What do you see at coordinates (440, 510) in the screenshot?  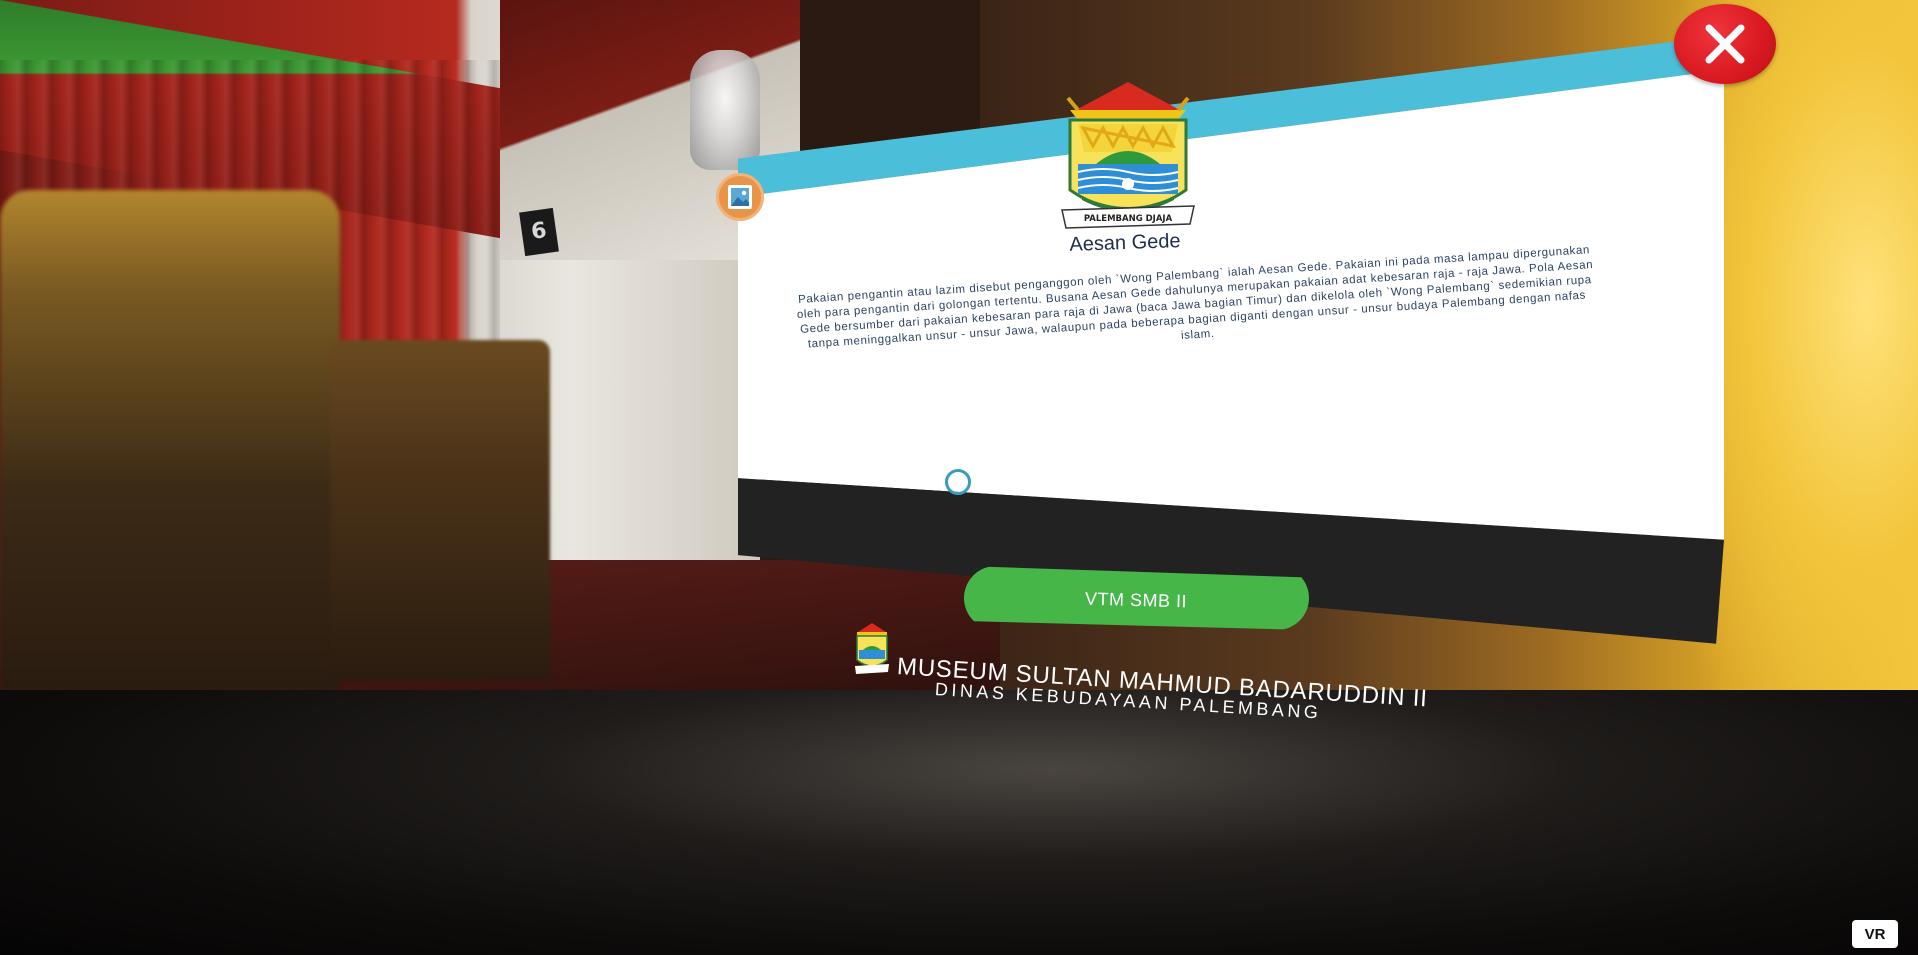 I see `background-cabinet` at bounding box center [440, 510].